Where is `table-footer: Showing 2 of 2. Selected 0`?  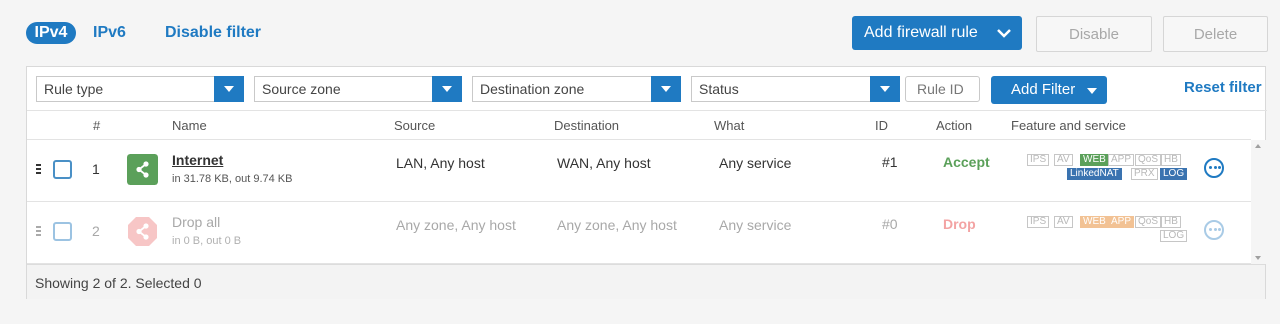 table-footer: Showing 2 of 2. Selected 0 is located at coordinates (646, 281).